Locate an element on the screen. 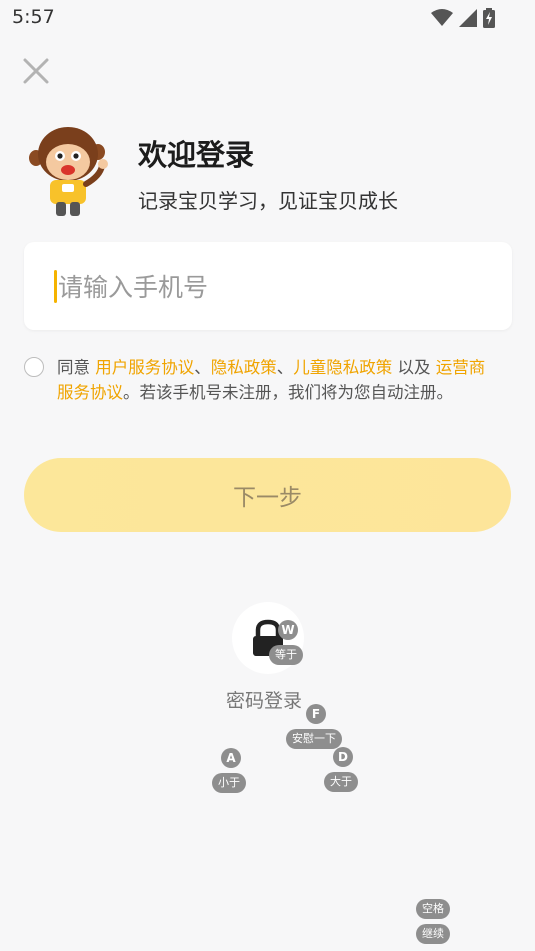 The image size is (535, 951). monkey-mascot-icon is located at coordinates (70, 171).